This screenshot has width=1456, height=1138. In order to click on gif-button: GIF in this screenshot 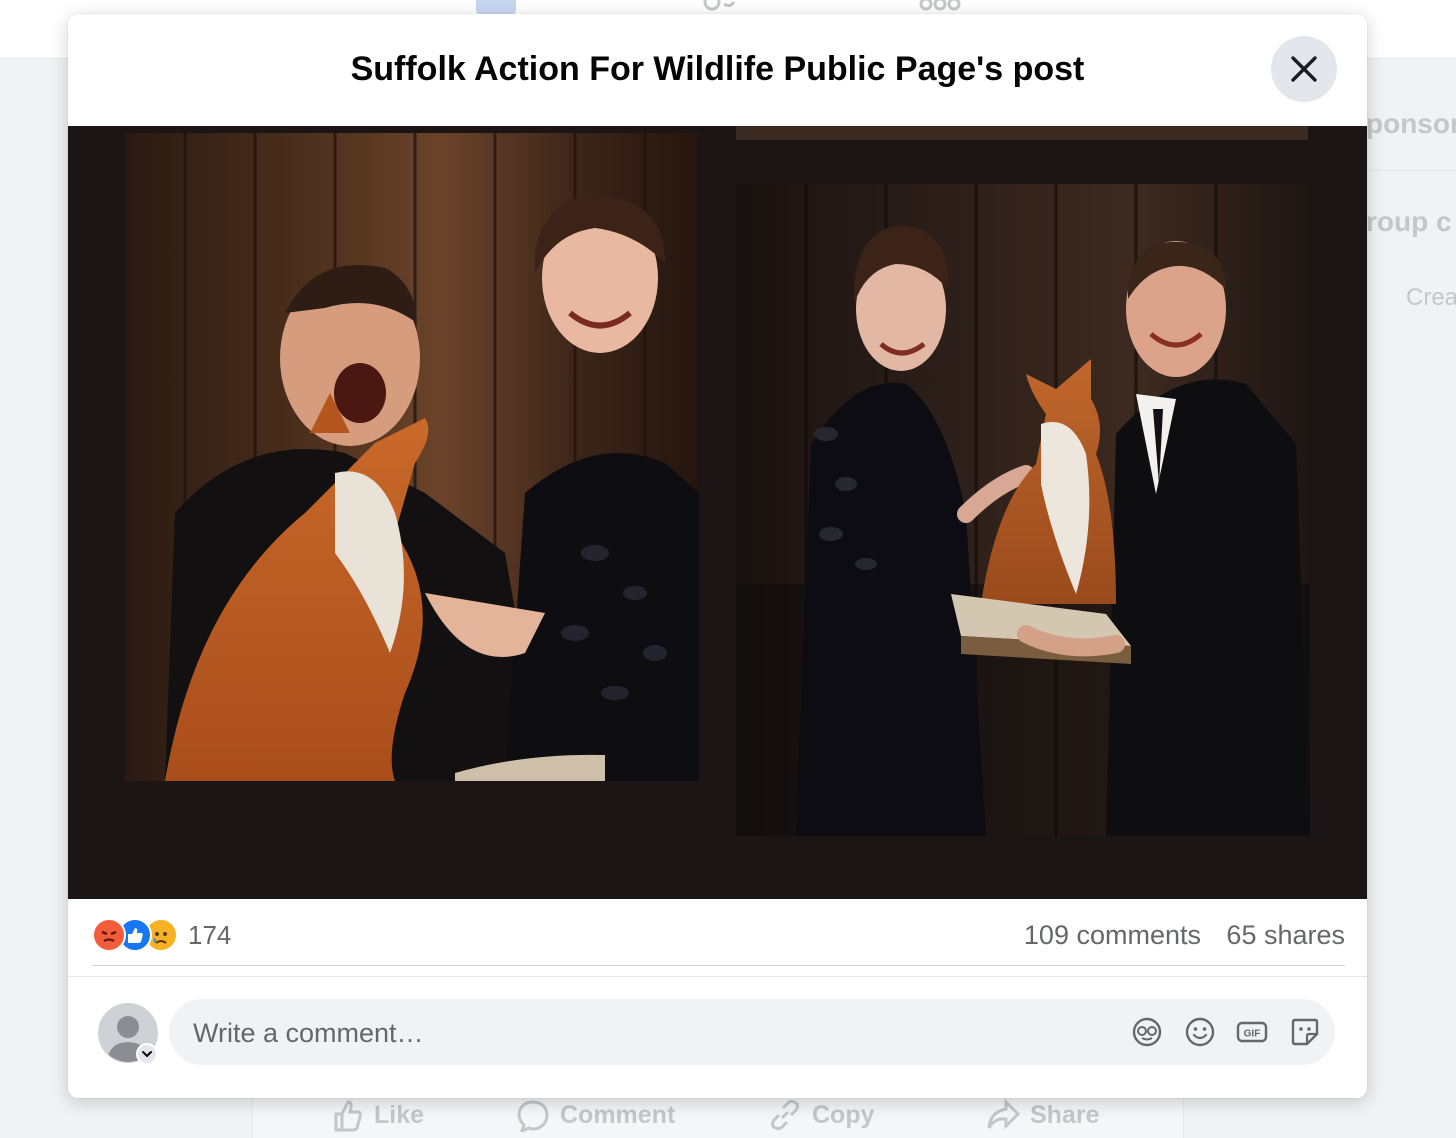, I will do `click(1252, 1032)`.